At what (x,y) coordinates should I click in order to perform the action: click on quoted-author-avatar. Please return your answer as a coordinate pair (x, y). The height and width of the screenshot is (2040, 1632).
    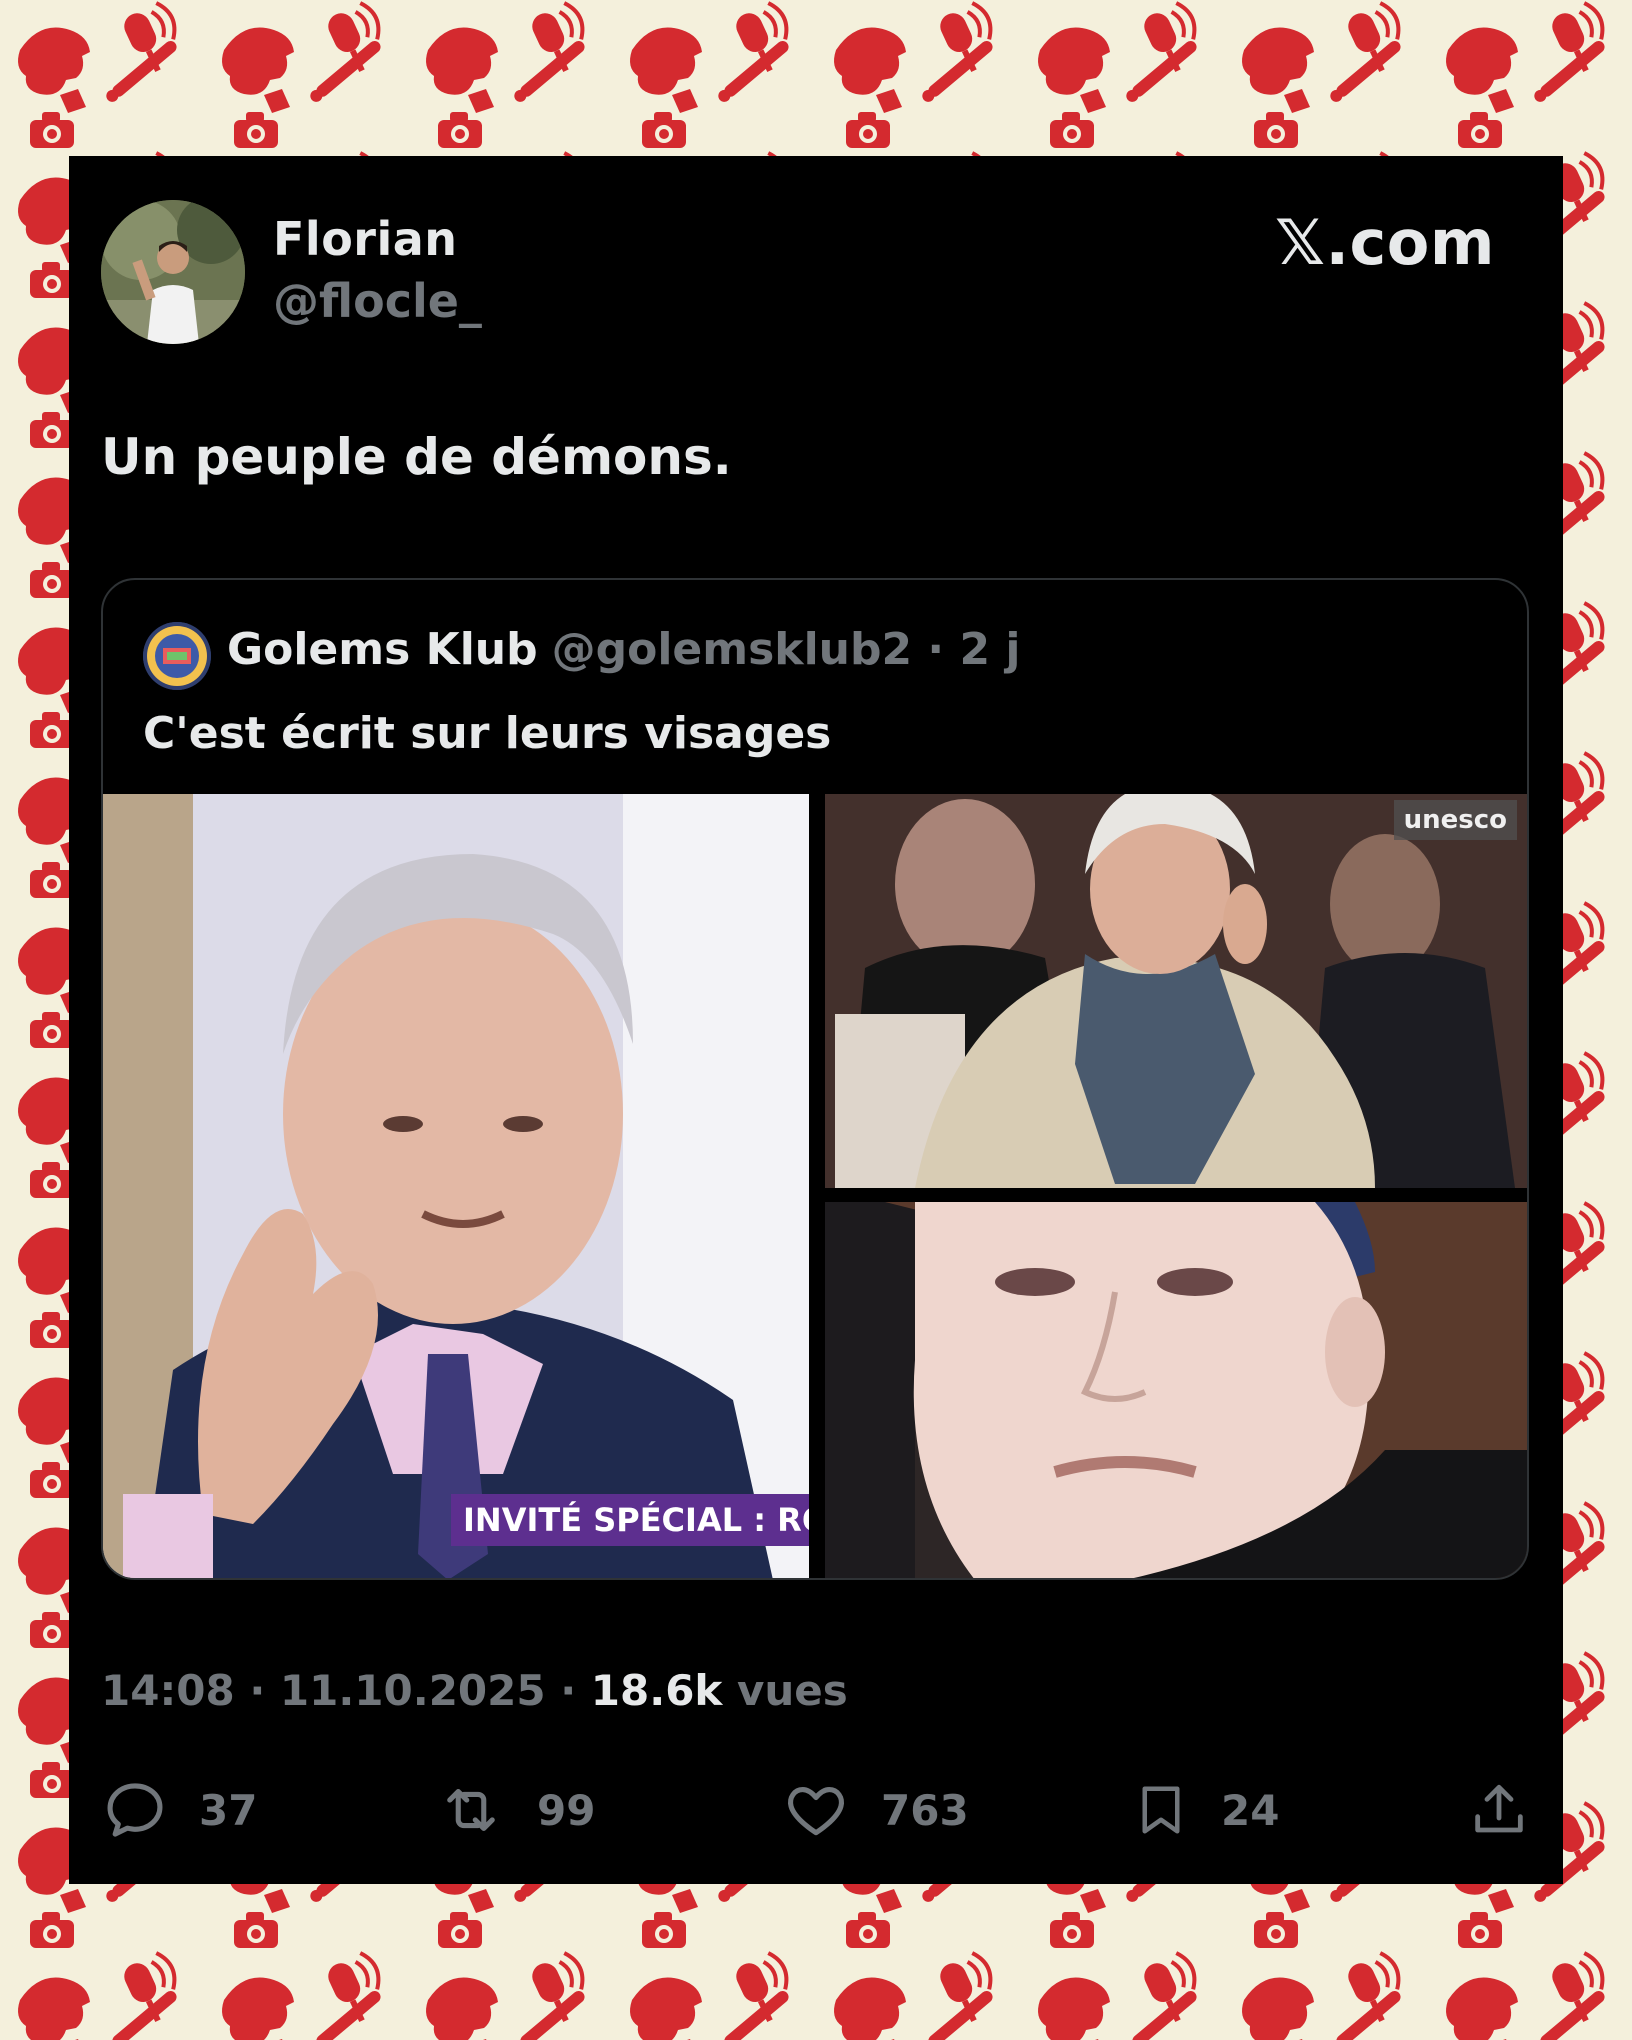
    Looking at the image, I should click on (177, 656).